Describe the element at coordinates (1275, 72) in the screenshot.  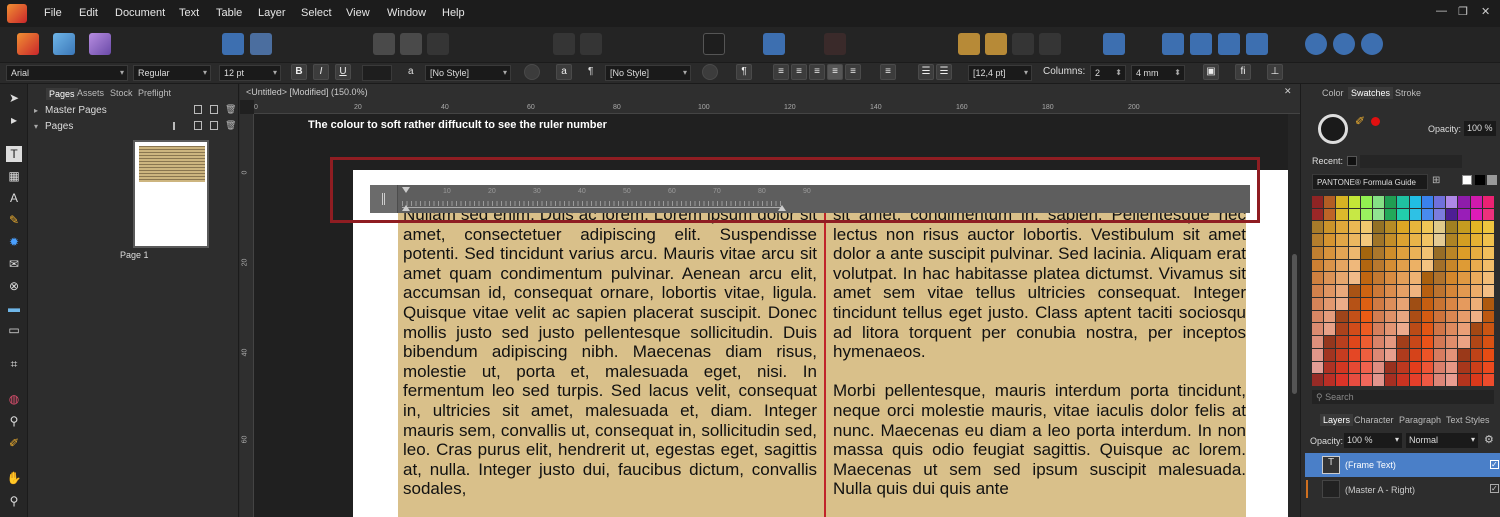
I see `baseline-grid-button: ⊥` at that location.